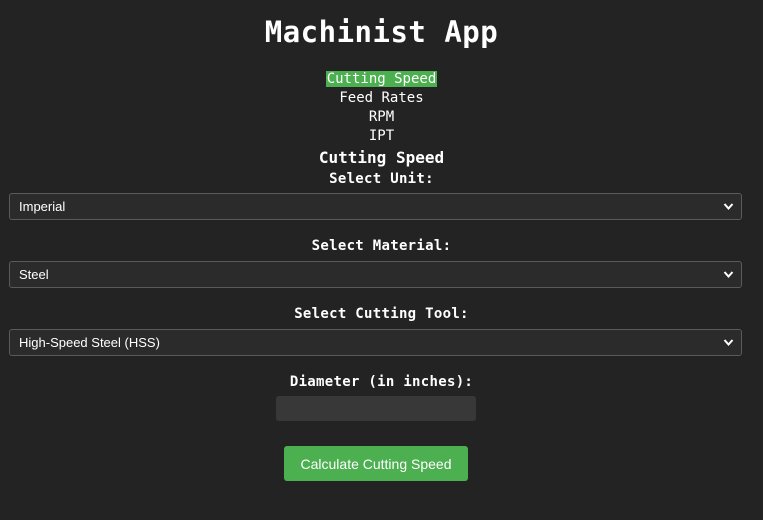 The height and width of the screenshot is (520, 763). I want to click on unit-select-value: Imperial, so click(42, 206).